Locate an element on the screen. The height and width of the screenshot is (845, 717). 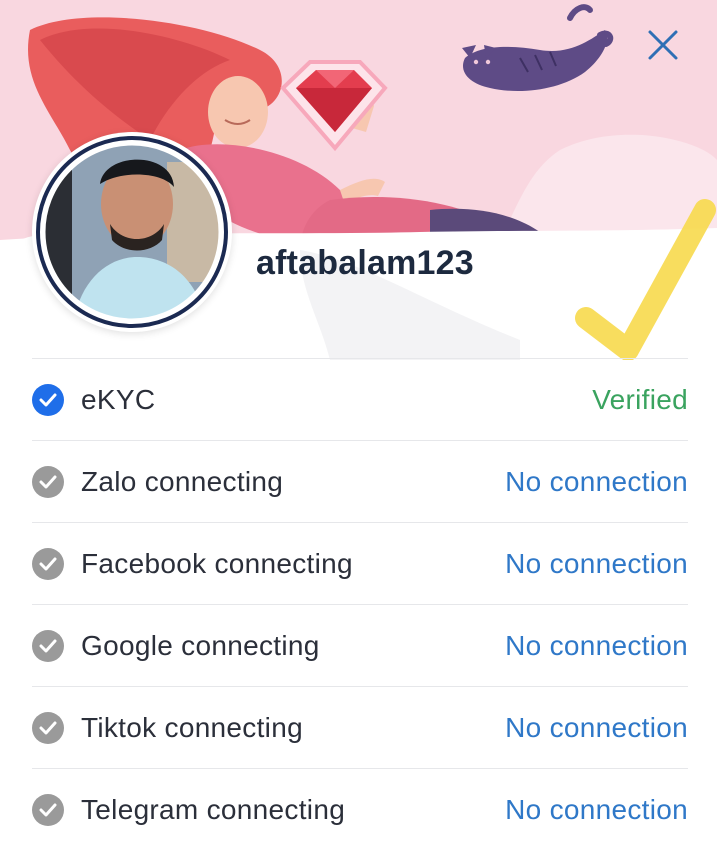
close-icon is located at coordinates (663, 45).